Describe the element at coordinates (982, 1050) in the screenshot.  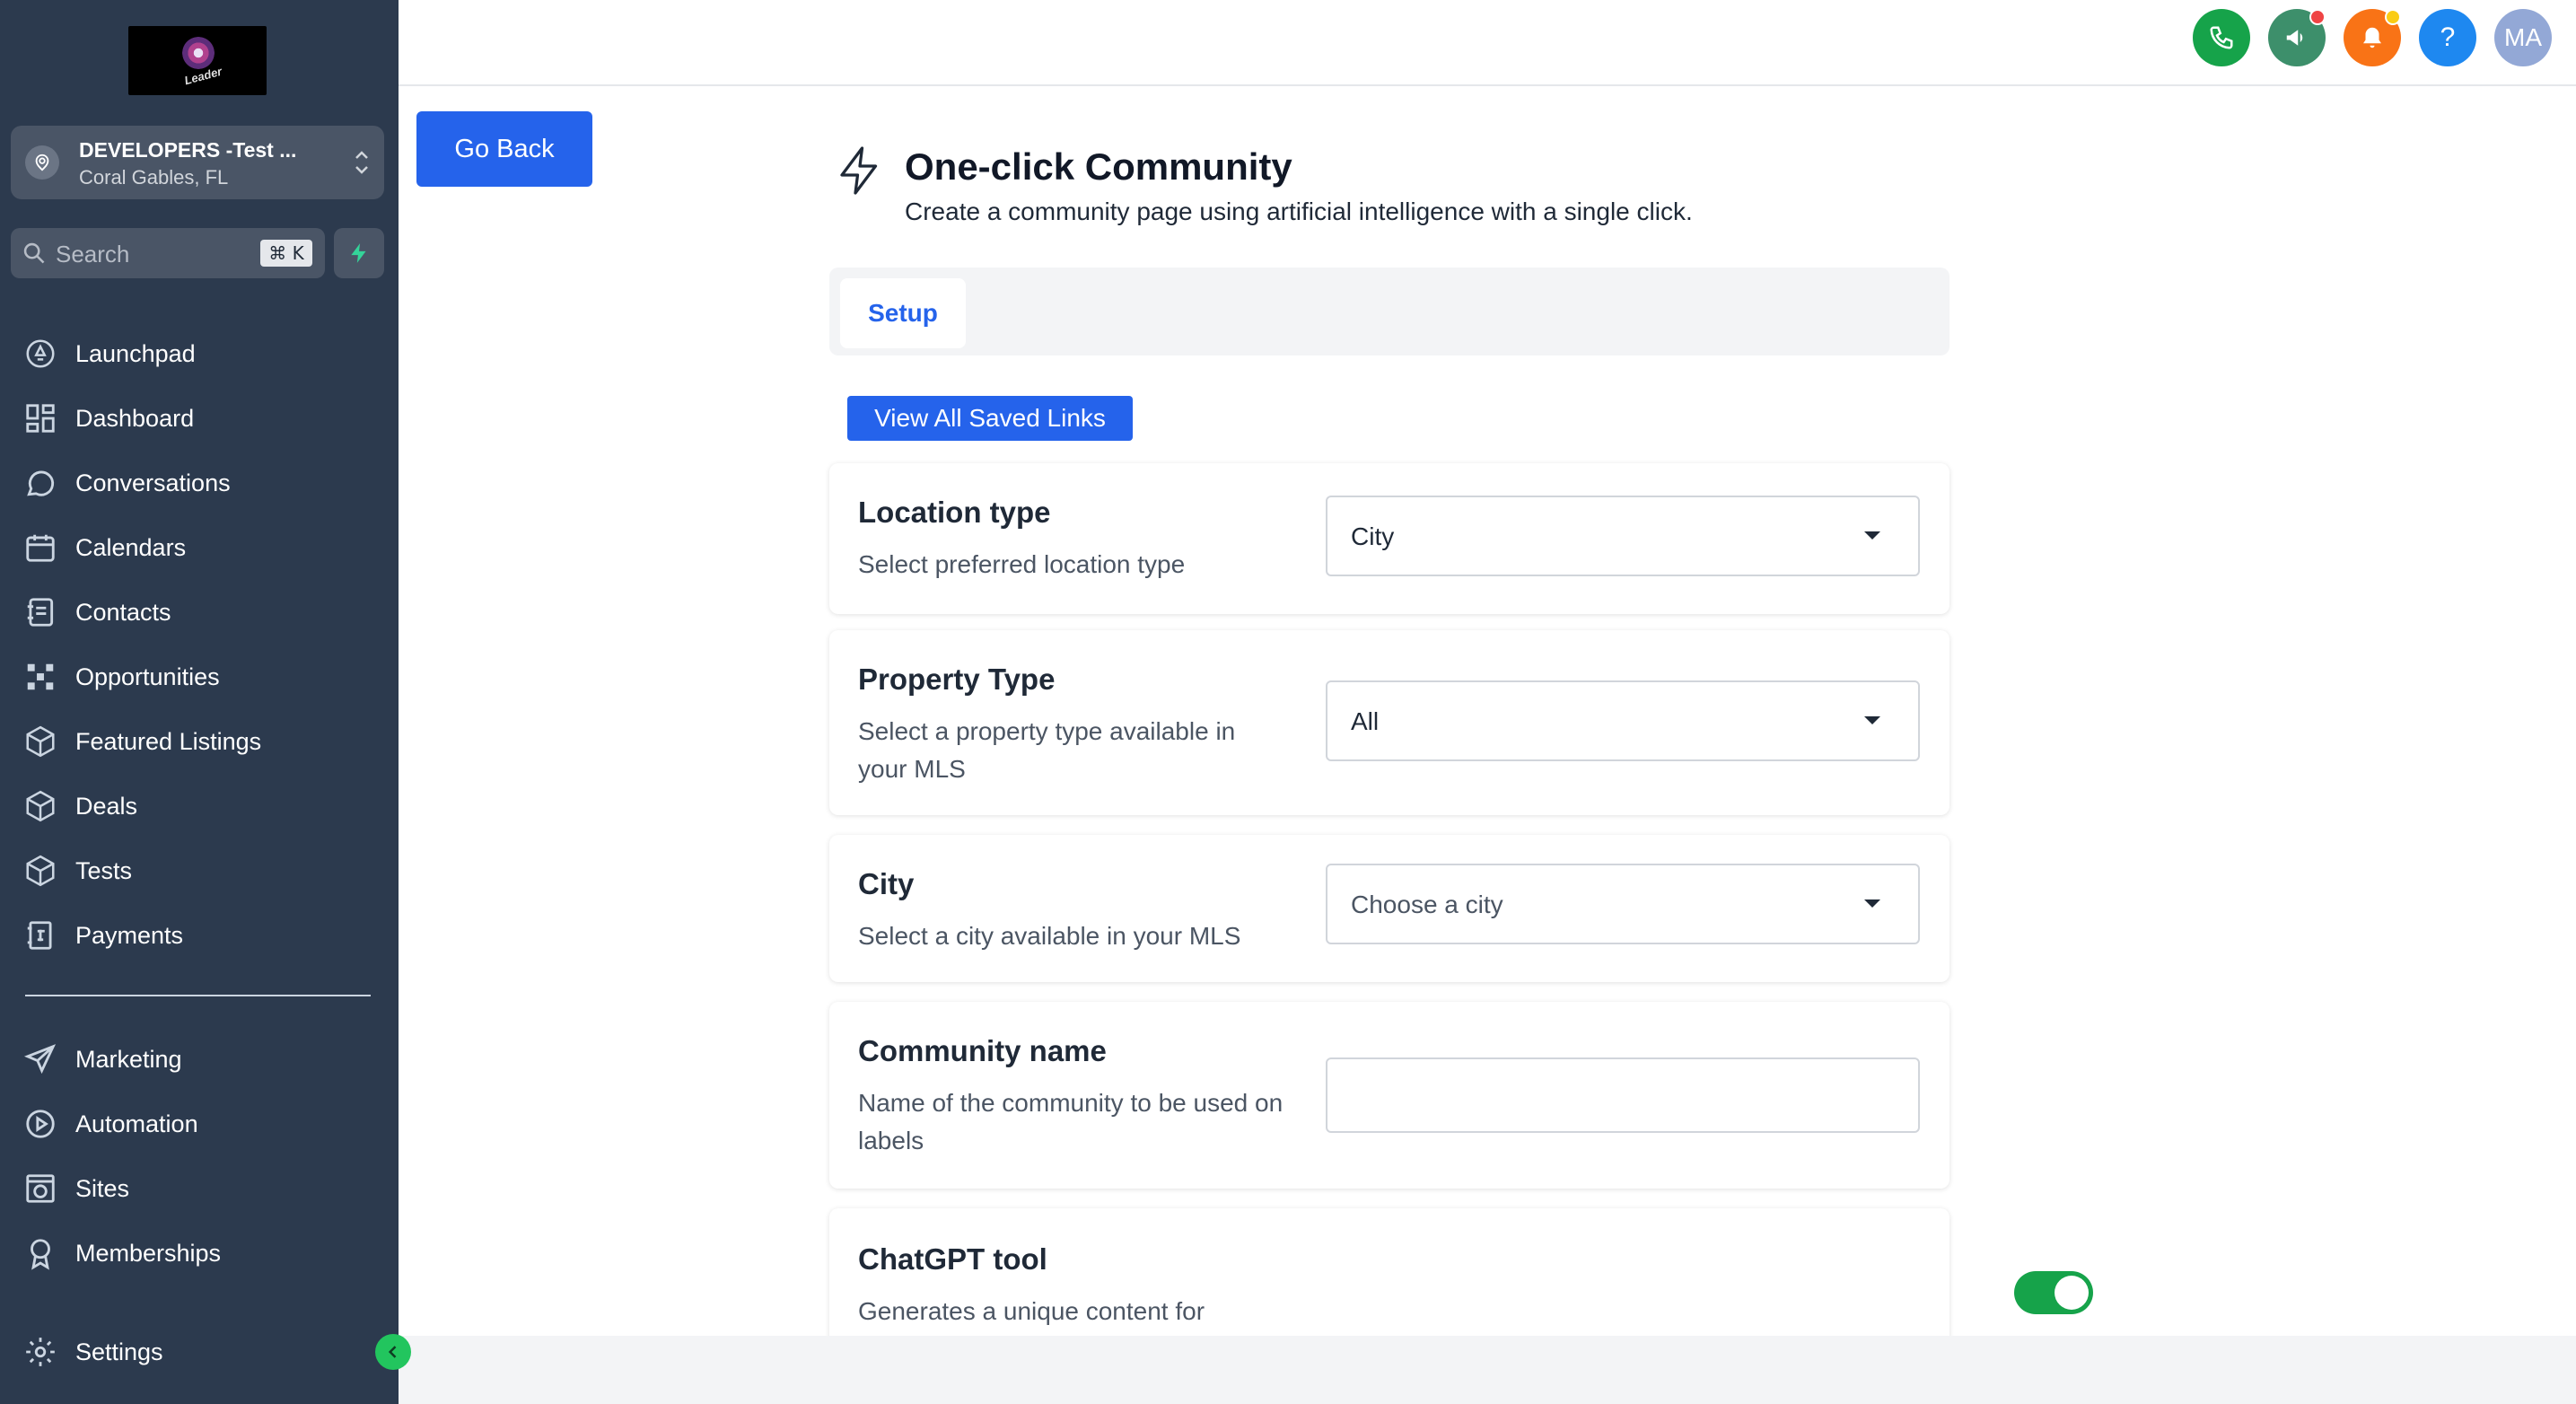
I see `community-name-title: Community name` at that location.